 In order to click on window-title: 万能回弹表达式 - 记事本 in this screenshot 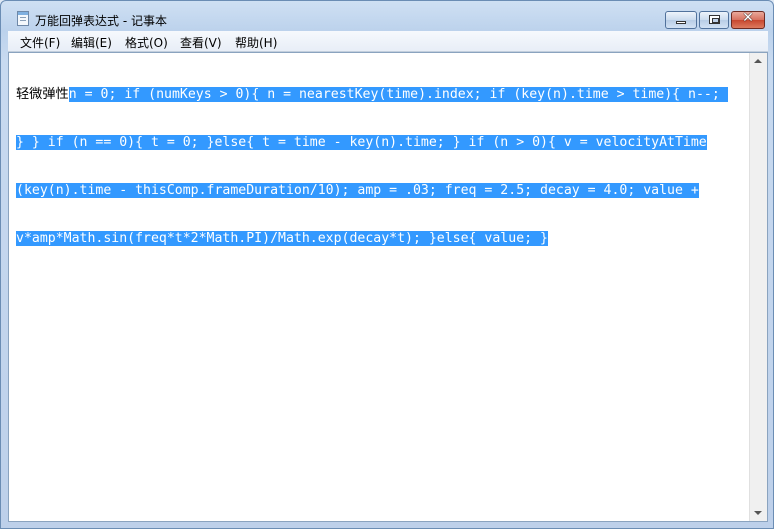, I will do `click(101, 21)`.